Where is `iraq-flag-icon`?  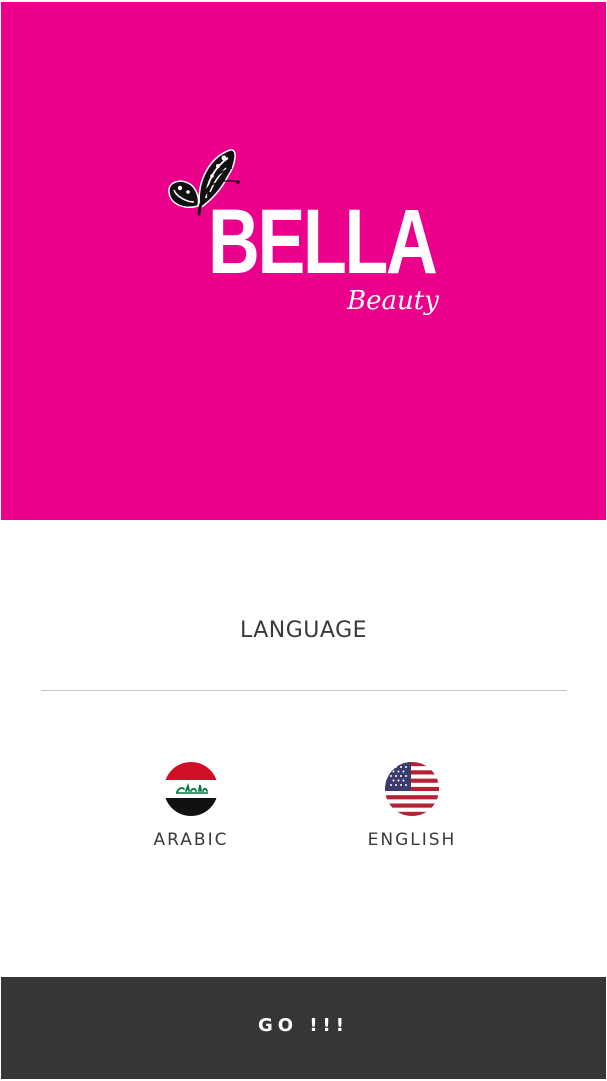
iraq-flag-icon is located at coordinates (191, 789).